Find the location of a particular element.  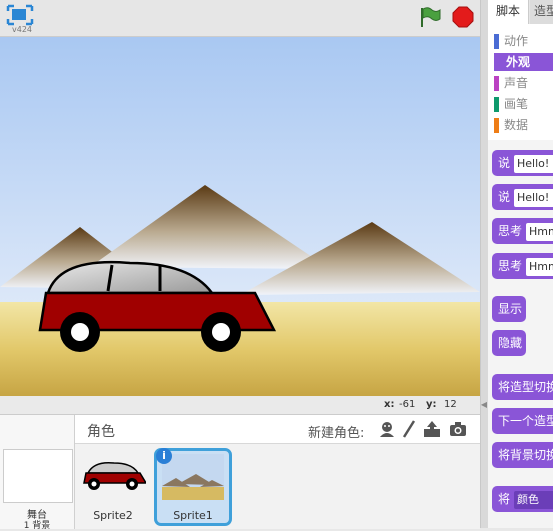

block-say-seconds: 说 Hello! is located at coordinates (522, 197).